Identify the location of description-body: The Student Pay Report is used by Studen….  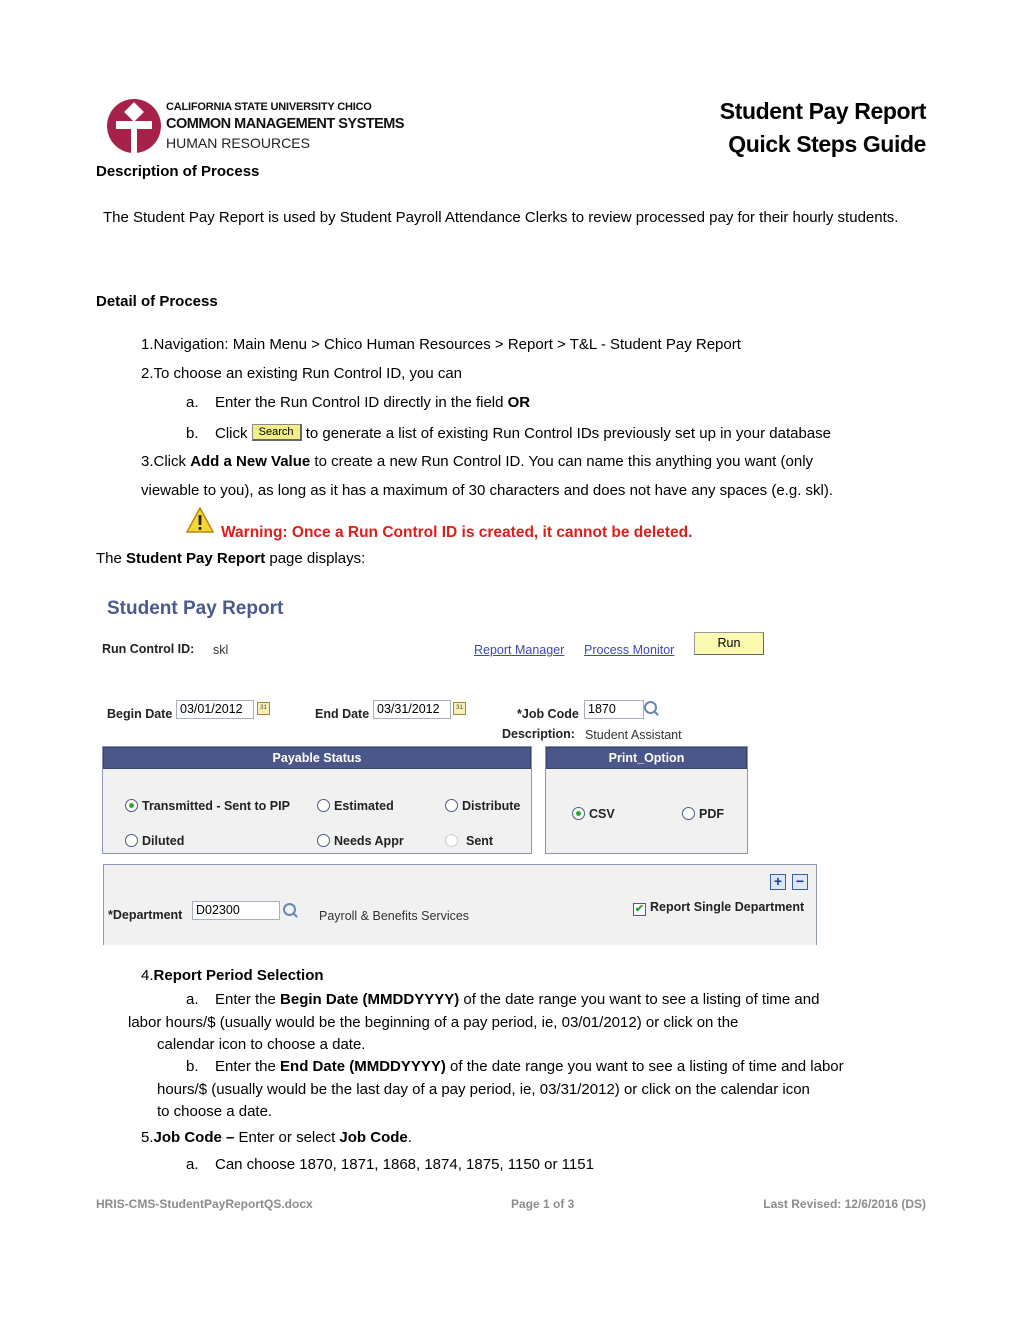
(501, 217).